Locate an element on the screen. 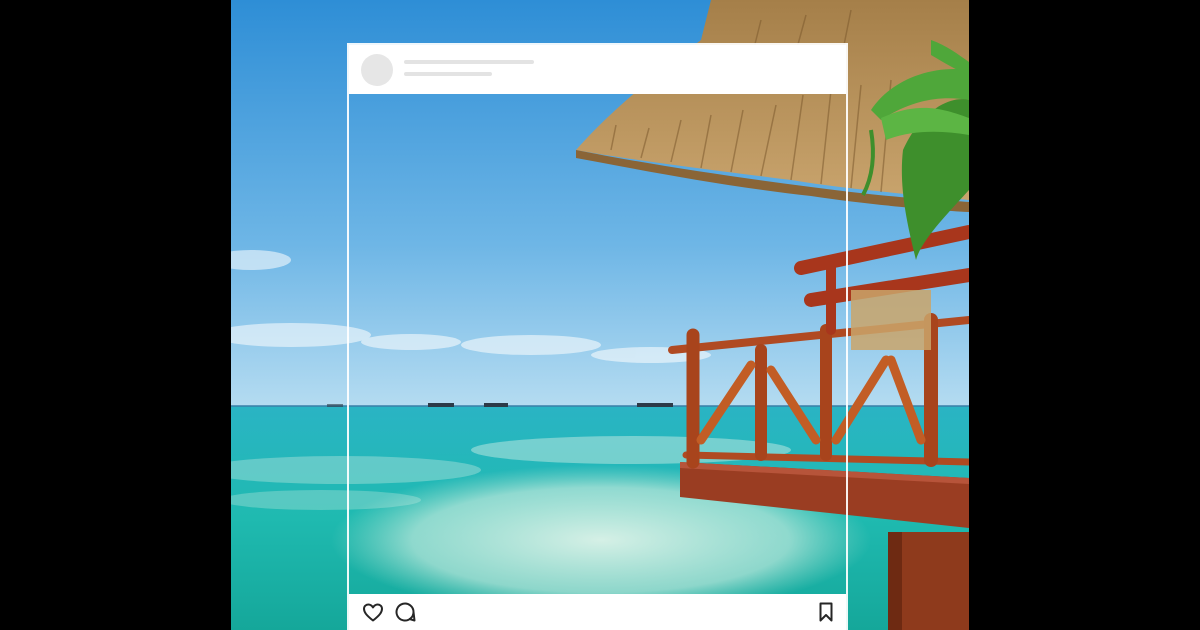 Image resolution: width=1200 pixels, height=630 pixels. bookmark-icon is located at coordinates (826, 612).